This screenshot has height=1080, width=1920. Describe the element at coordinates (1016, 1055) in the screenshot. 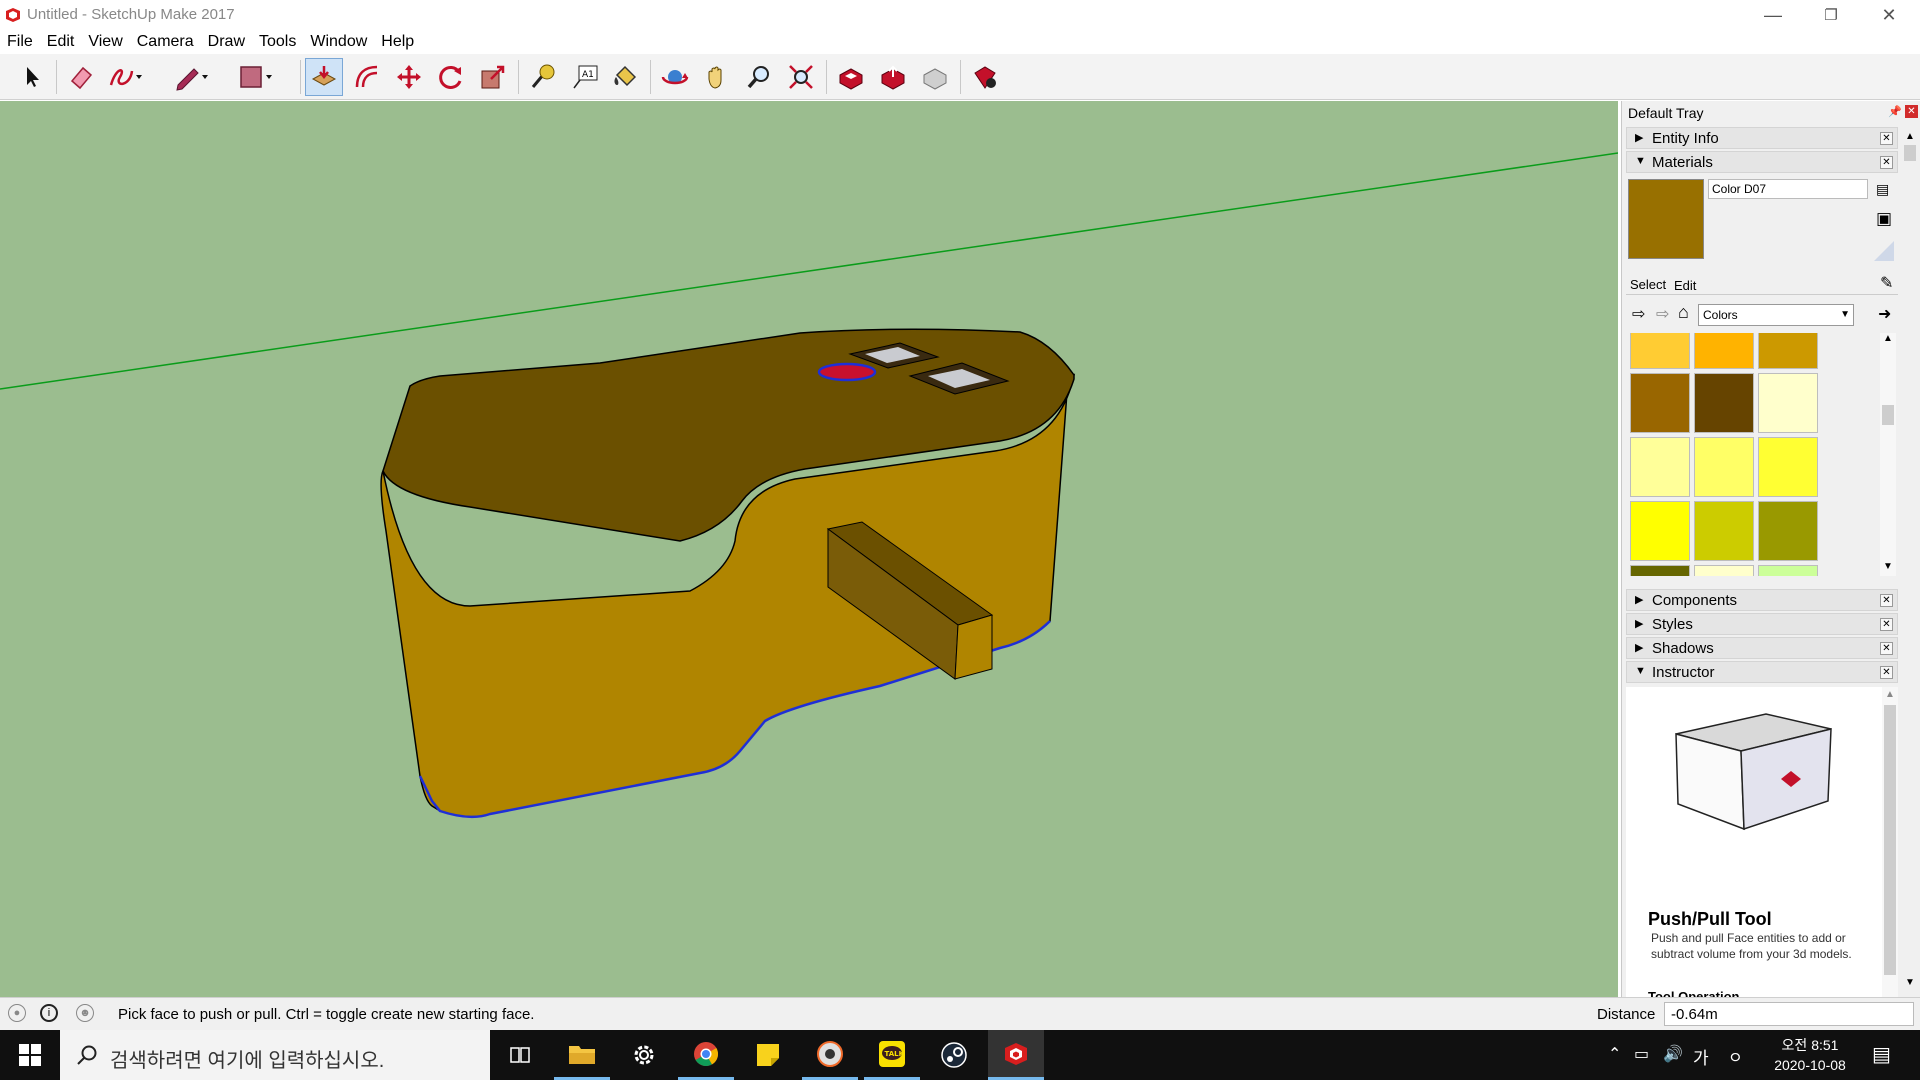

I see `taskbar-app-sketchup` at that location.